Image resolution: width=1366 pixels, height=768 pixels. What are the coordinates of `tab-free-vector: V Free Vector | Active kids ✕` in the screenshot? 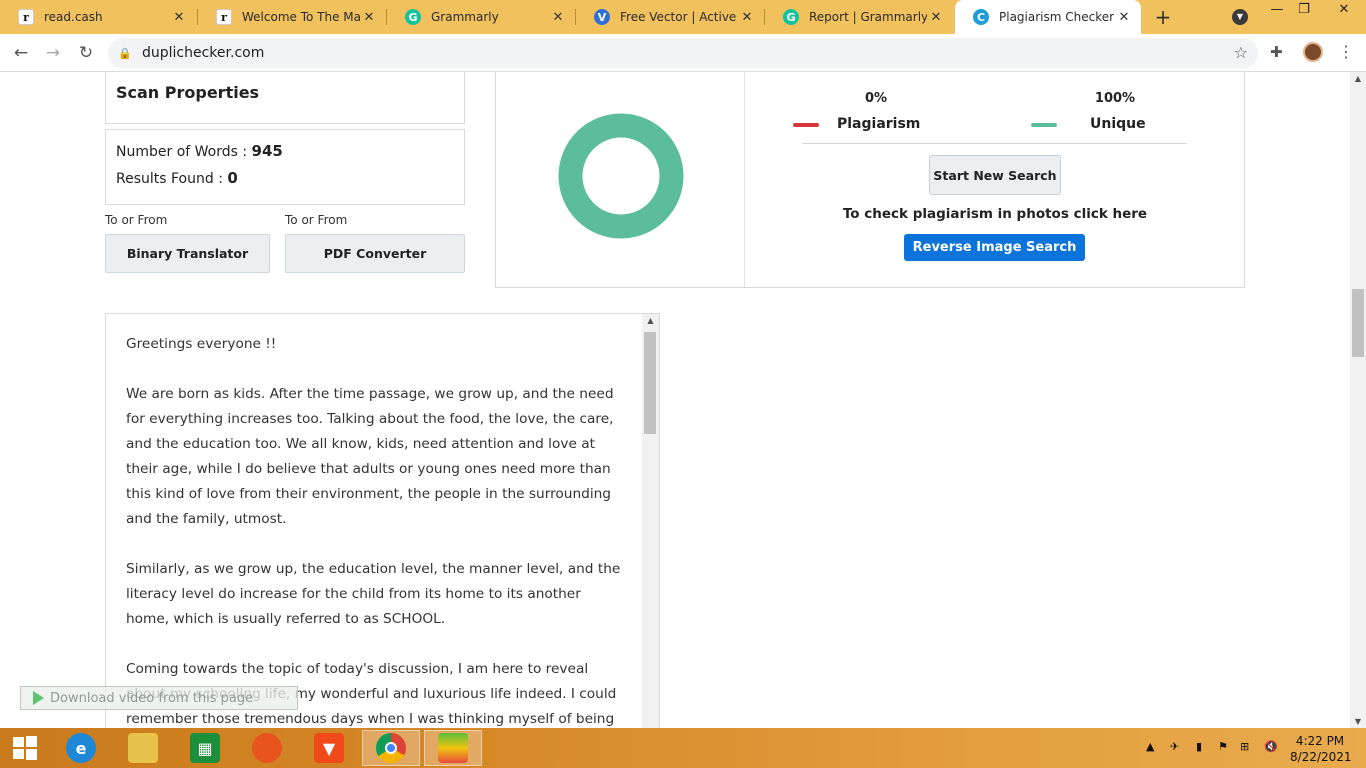 It's located at (670, 17).